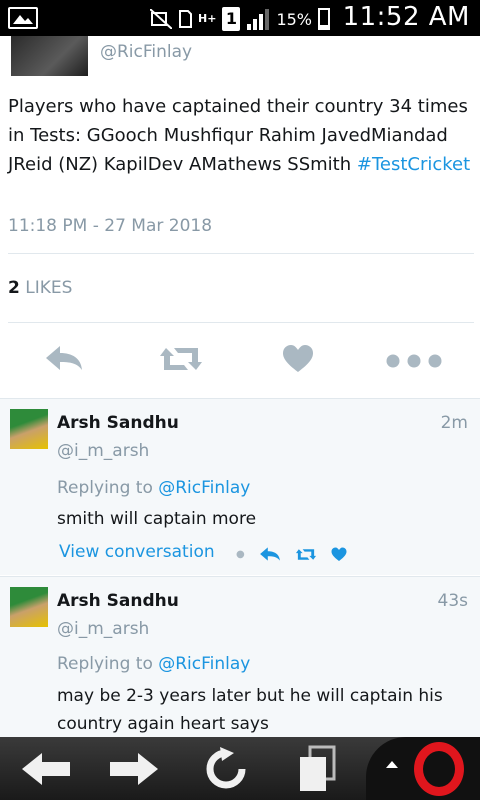 The height and width of the screenshot is (800, 480). I want to click on mute-icon, so click(161, 19).